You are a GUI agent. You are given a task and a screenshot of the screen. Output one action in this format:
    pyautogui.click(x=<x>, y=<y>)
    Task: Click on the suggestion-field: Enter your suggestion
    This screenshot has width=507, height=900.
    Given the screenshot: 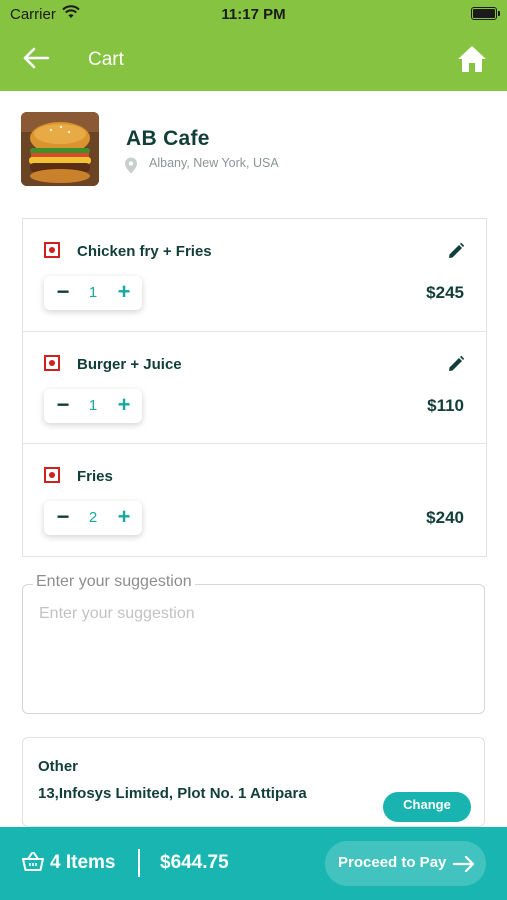 What is the action you would take?
    pyautogui.click(x=253, y=643)
    